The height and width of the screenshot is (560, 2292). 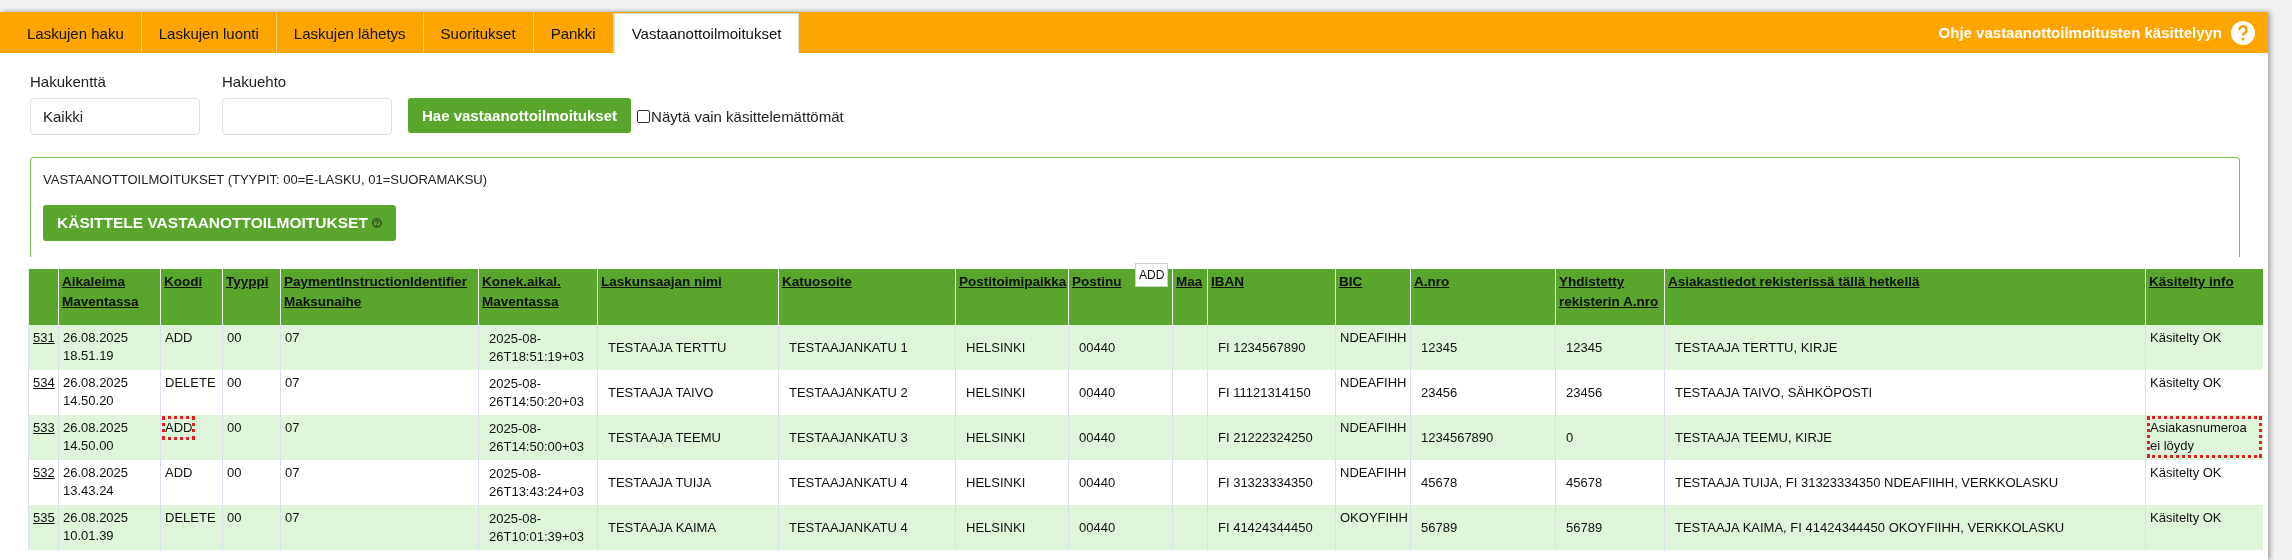 What do you see at coordinates (1012, 297) in the screenshot?
I see `column-header: Postitoimipaikka` at bounding box center [1012, 297].